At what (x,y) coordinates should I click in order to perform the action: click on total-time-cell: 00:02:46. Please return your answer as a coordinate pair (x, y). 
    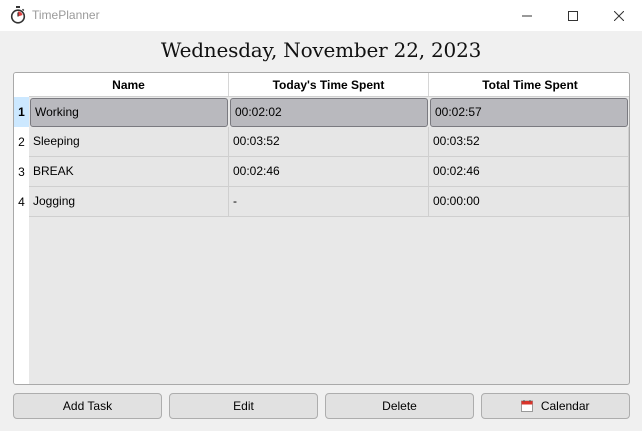
    Looking at the image, I should click on (529, 172).